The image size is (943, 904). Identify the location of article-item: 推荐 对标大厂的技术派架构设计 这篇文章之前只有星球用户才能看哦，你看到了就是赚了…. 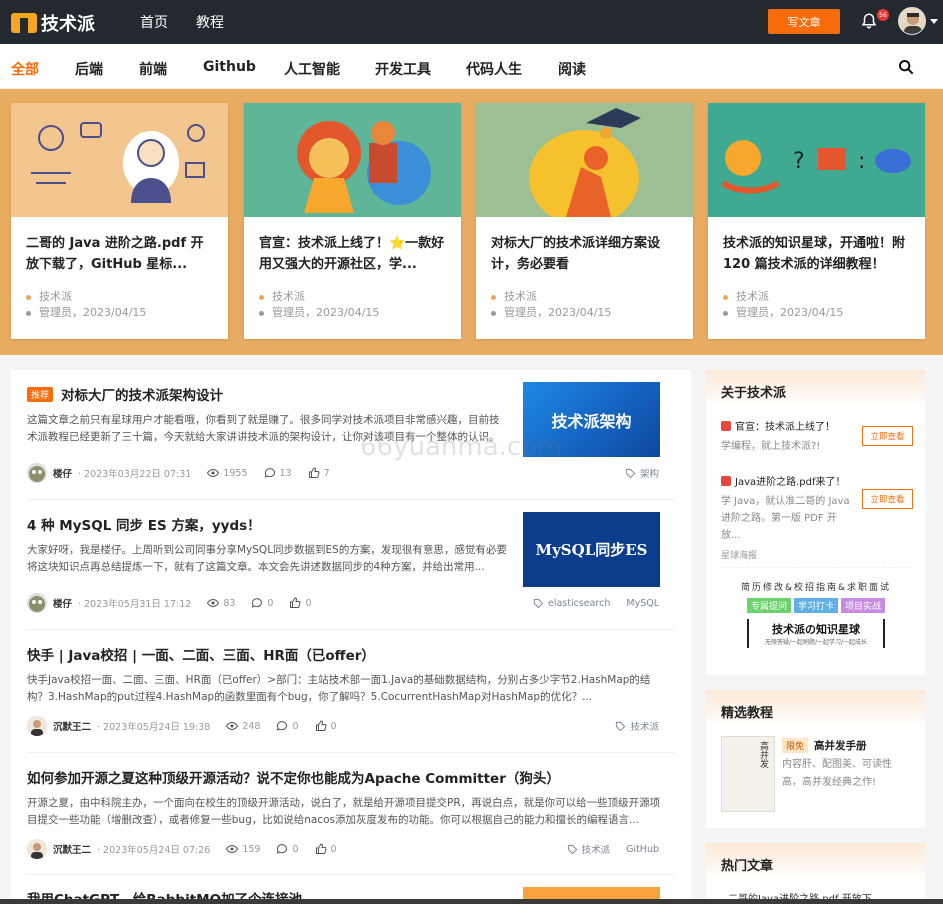
(351, 435).